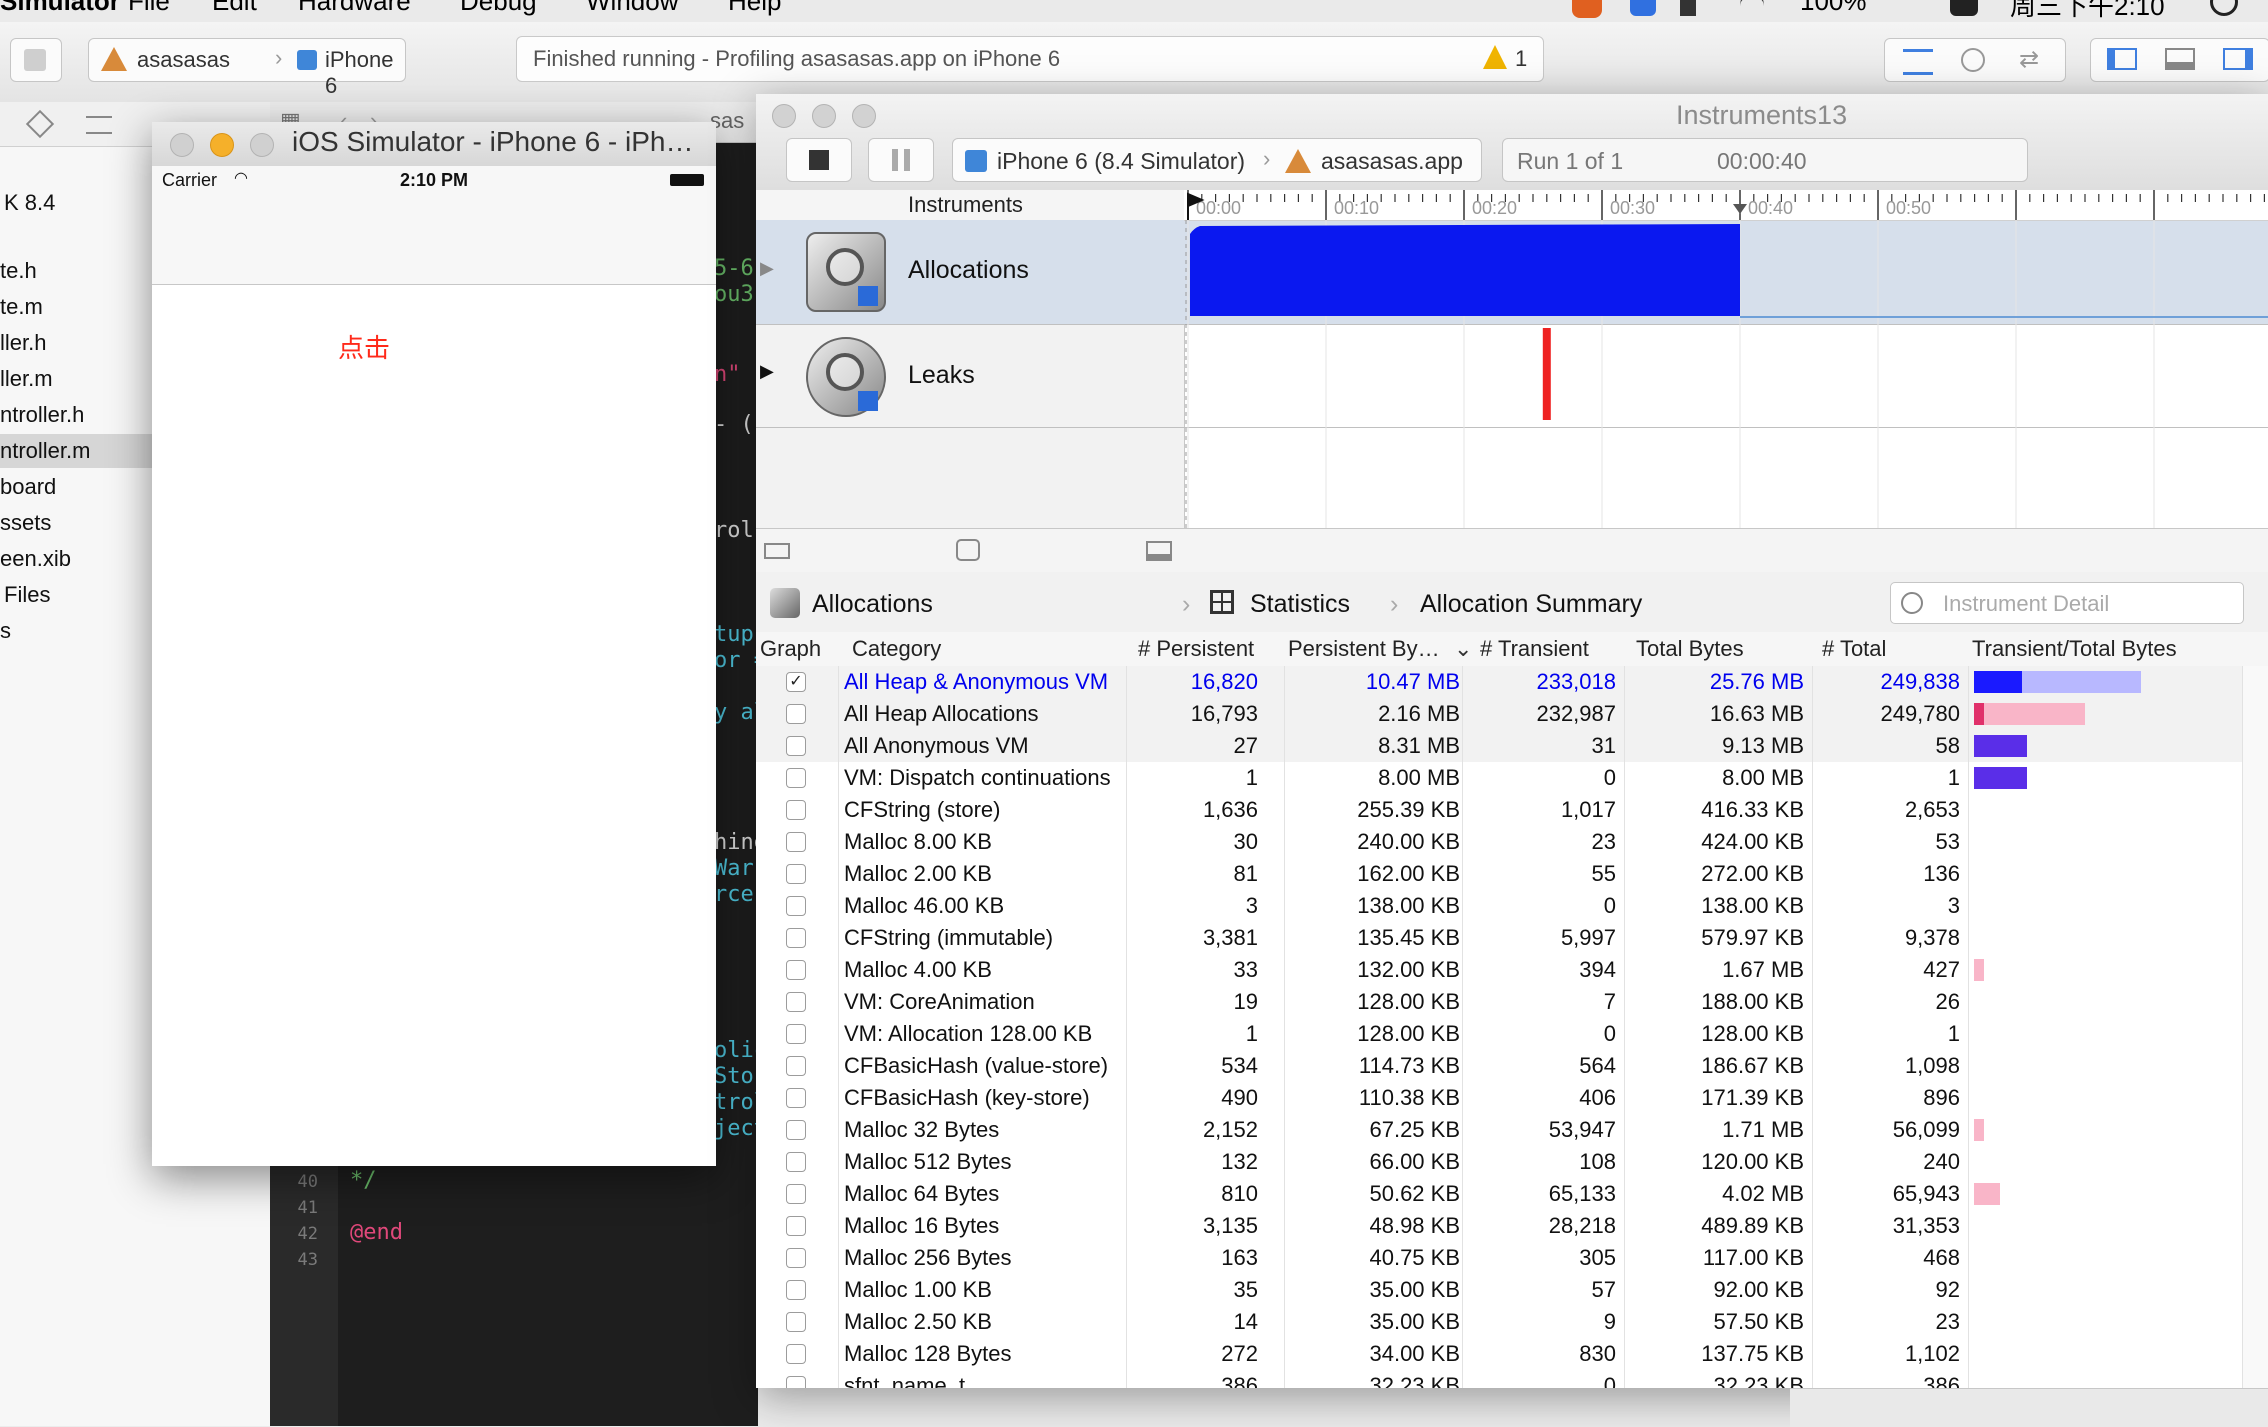 The height and width of the screenshot is (1427, 2268). What do you see at coordinates (36, 60) in the screenshot?
I see `stop-button` at bounding box center [36, 60].